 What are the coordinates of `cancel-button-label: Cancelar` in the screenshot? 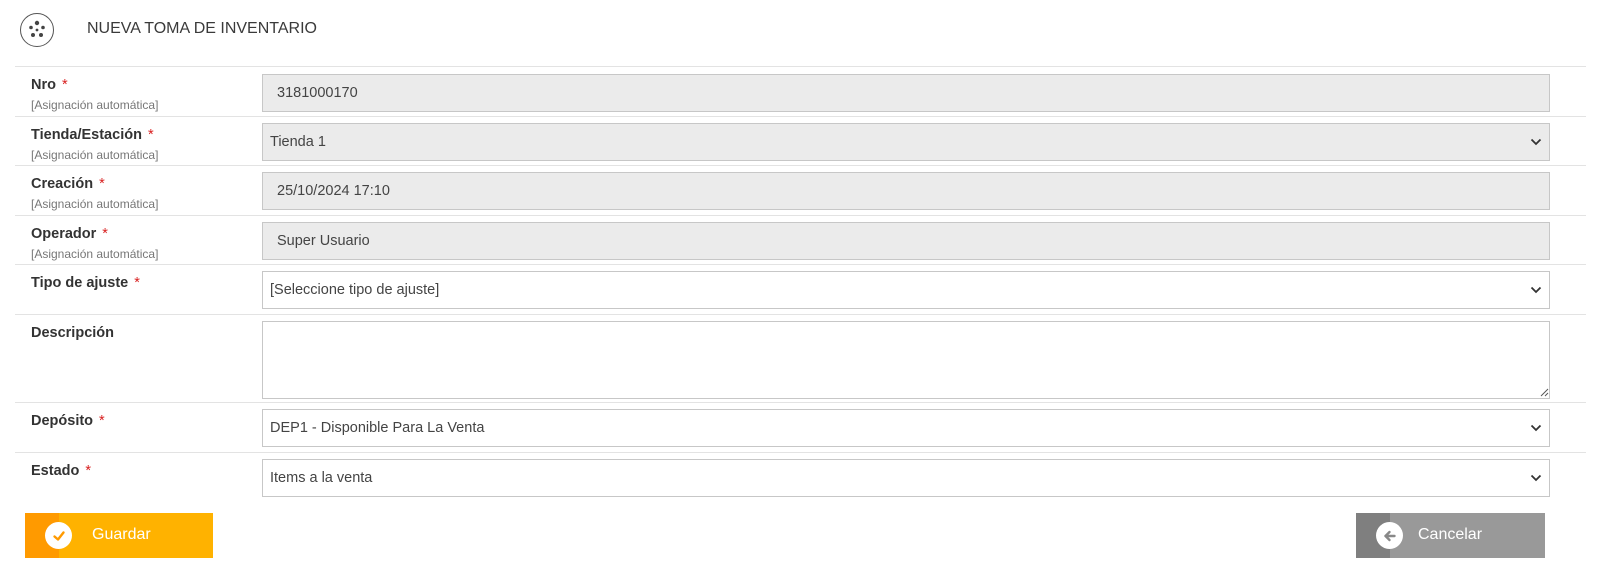 It's located at (1450, 534).